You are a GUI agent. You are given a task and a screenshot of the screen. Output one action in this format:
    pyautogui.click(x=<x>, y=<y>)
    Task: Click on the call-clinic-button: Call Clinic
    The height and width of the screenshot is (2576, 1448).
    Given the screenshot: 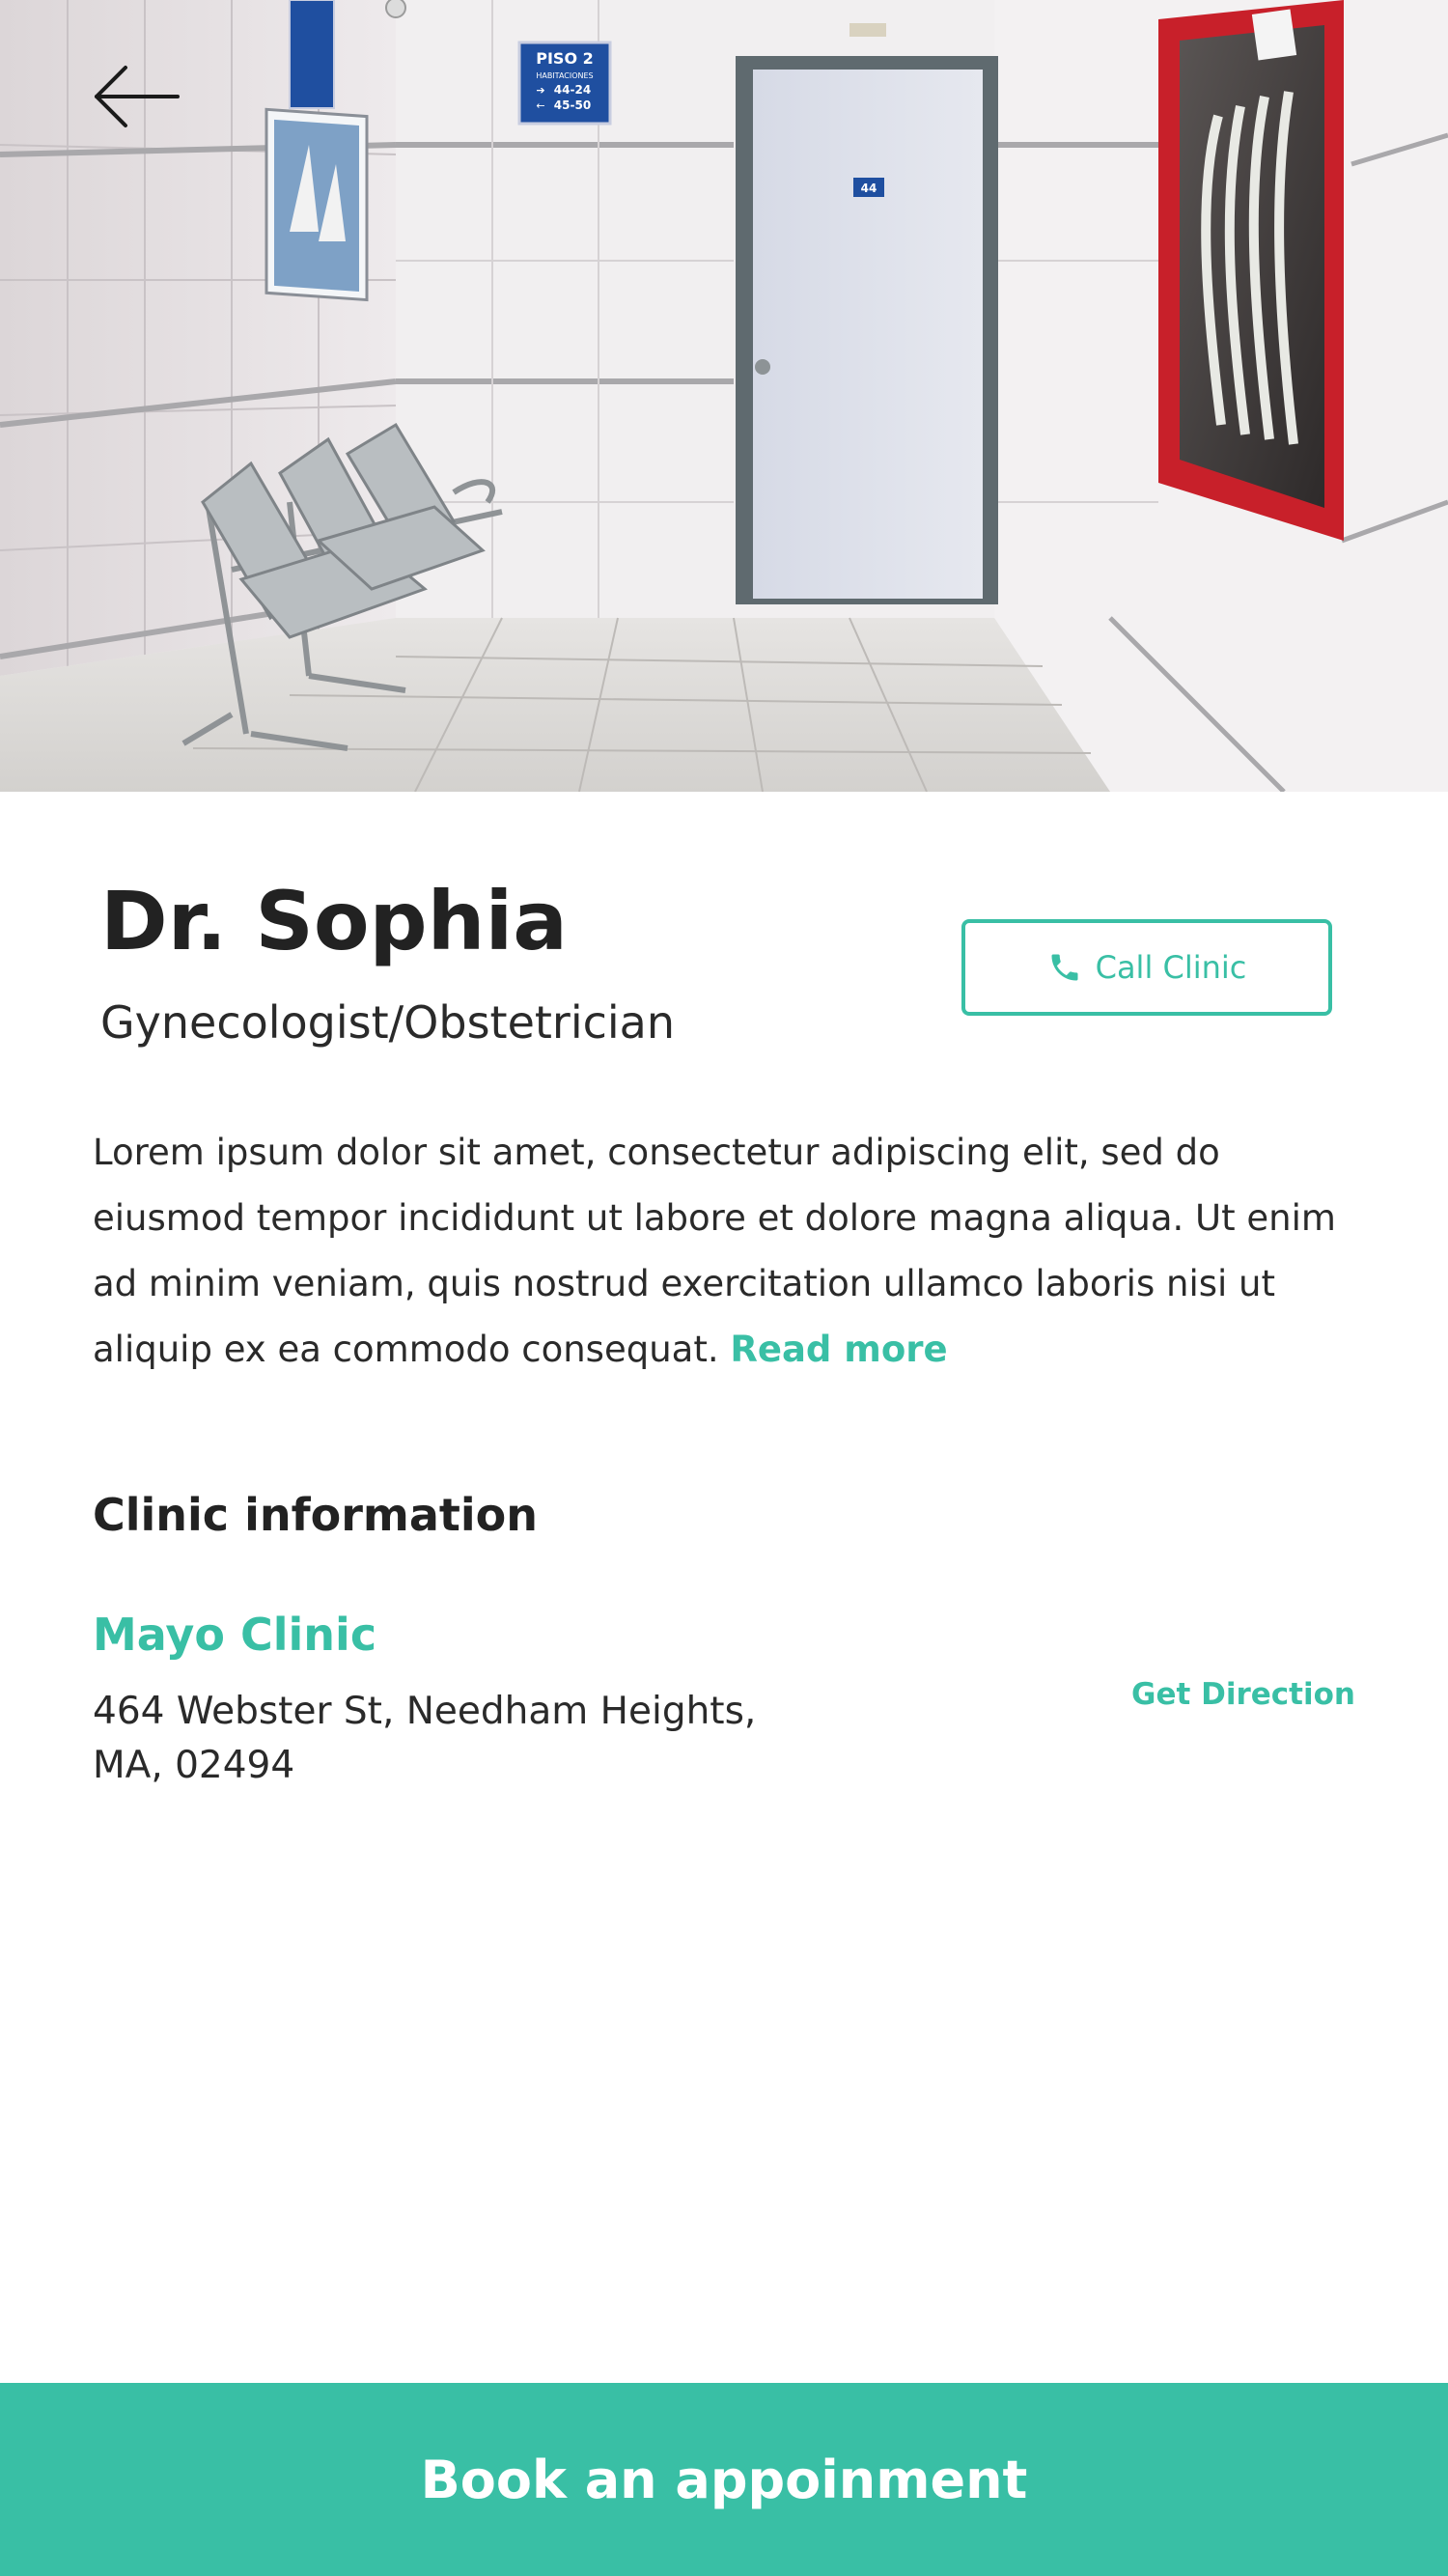 What is the action you would take?
    pyautogui.click(x=1146, y=968)
    